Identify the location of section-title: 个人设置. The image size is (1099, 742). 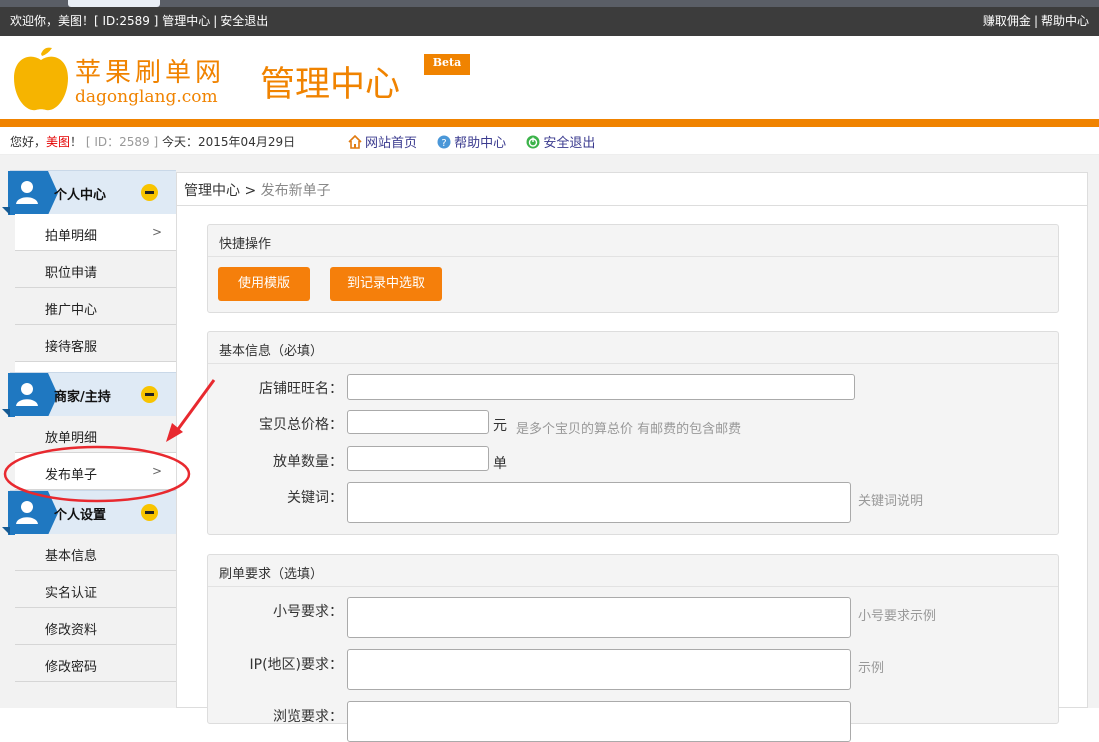
(80, 515).